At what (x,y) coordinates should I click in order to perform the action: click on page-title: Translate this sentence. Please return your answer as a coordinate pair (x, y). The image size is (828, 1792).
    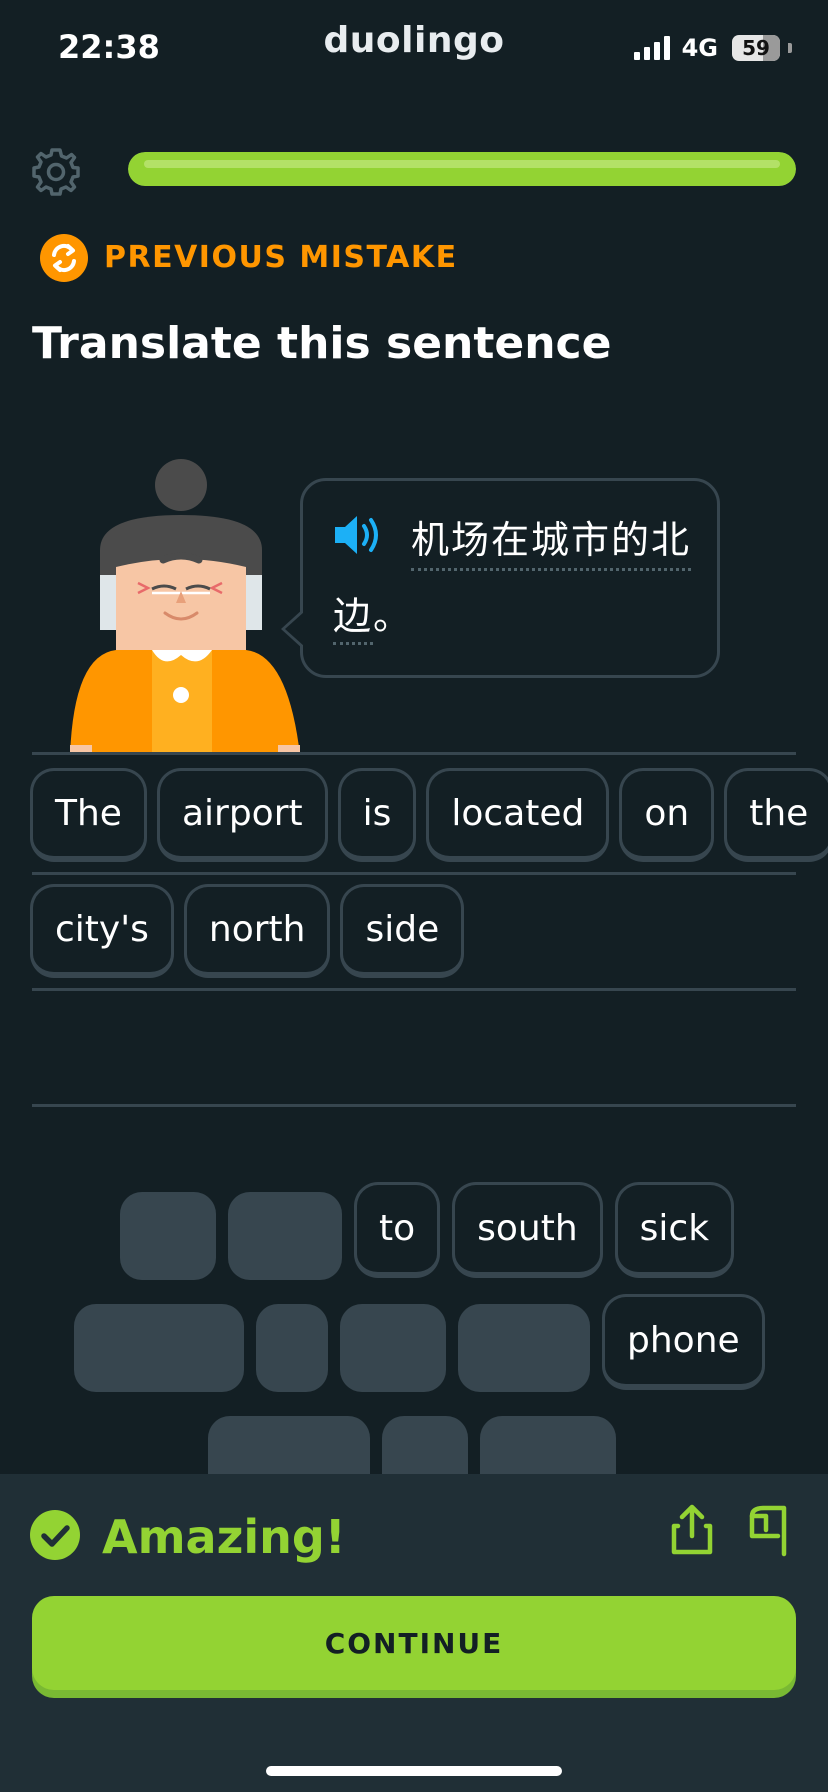
    Looking at the image, I should click on (322, 343).